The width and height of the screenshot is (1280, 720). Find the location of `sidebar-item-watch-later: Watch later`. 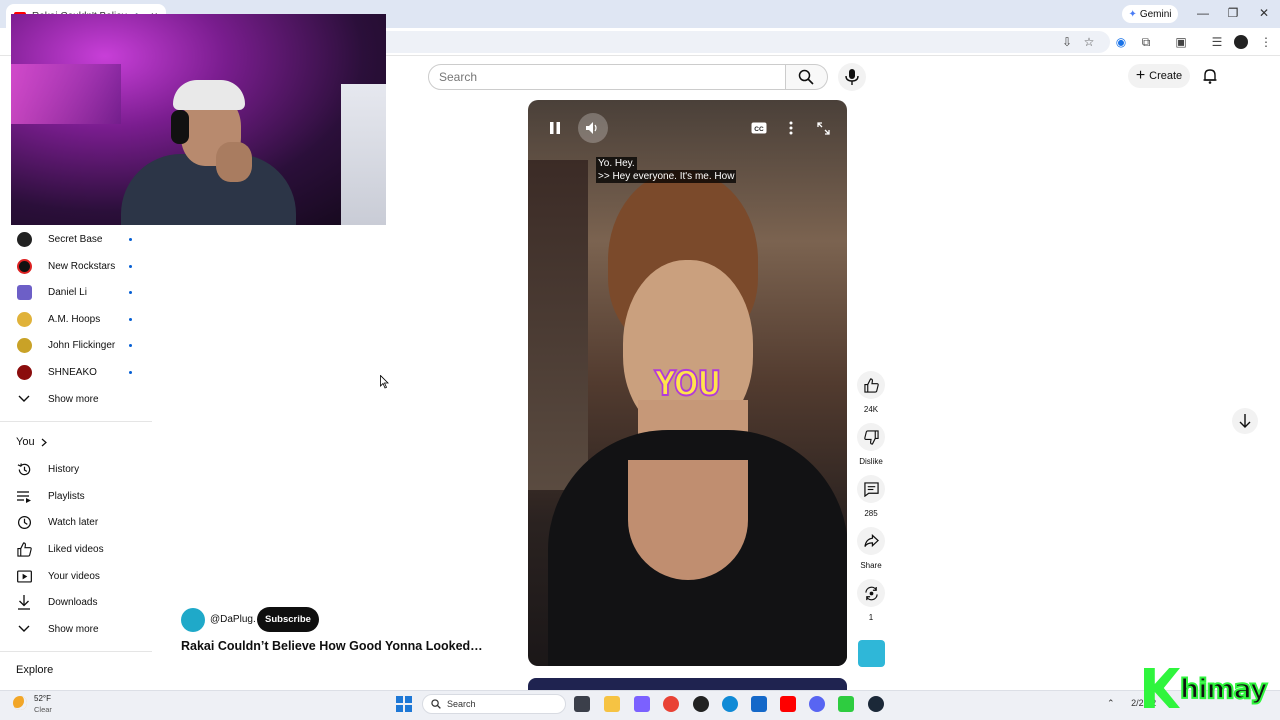

sidebar-item-watch-later: Watch later is located at coordinates (75, 522).